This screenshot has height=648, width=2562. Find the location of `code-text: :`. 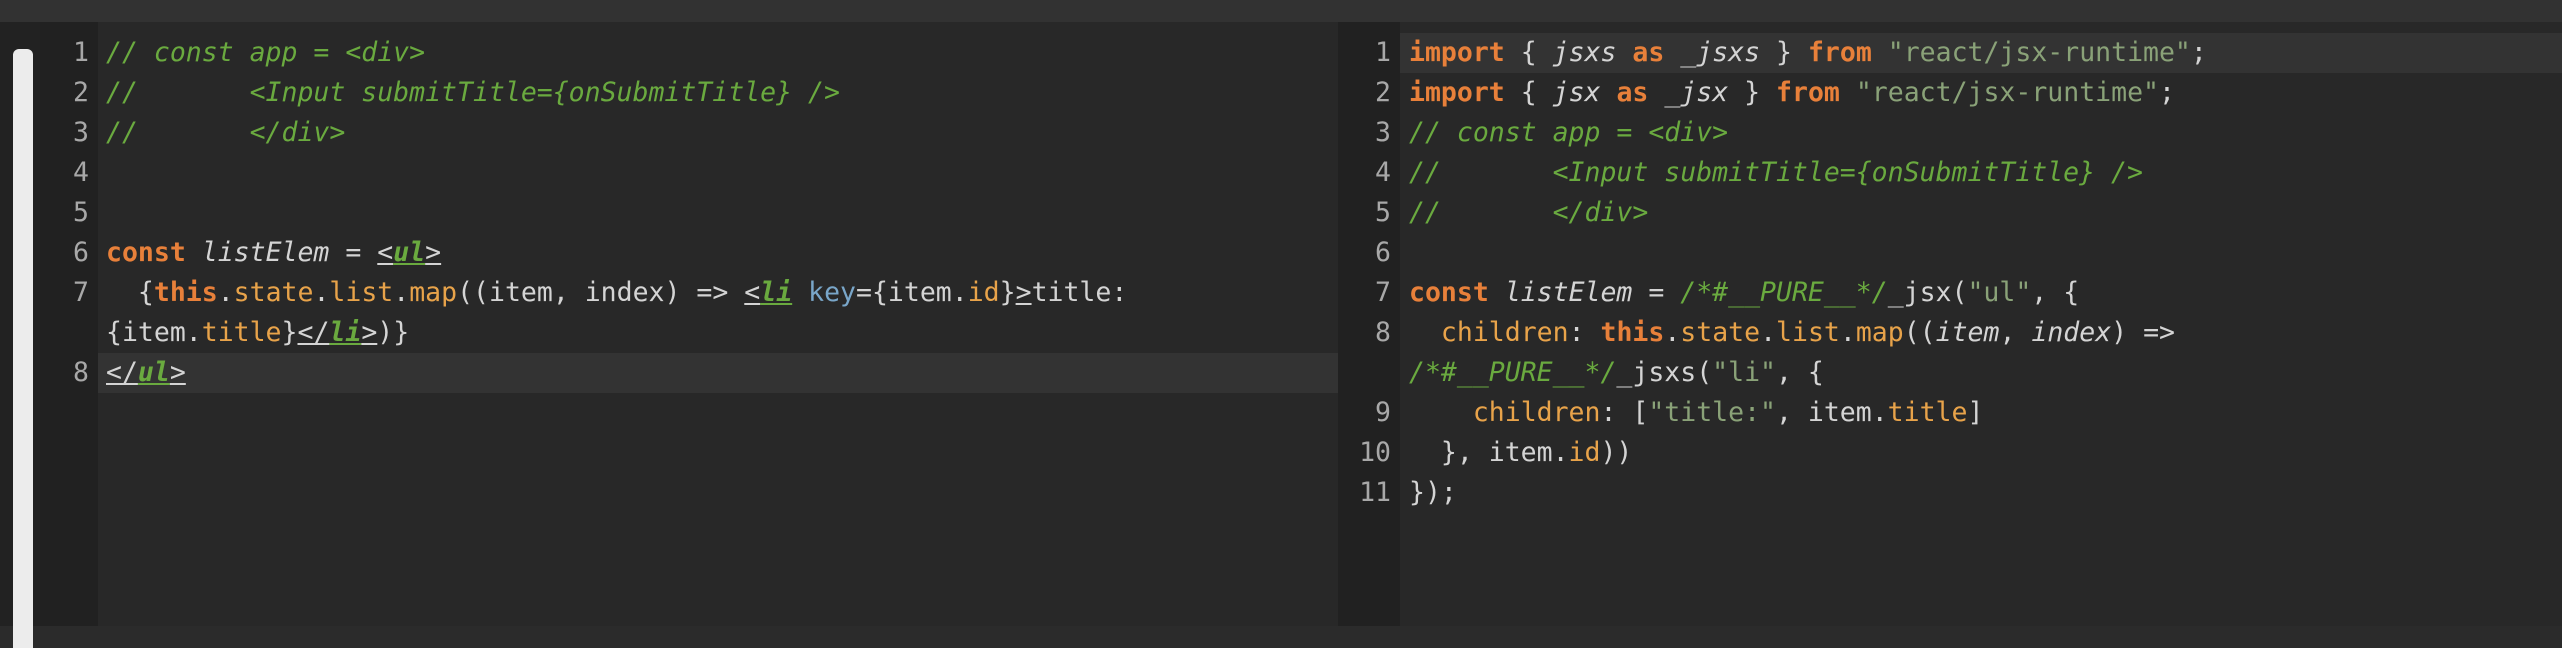

code-text: : is located at coordinates (1584, 332).